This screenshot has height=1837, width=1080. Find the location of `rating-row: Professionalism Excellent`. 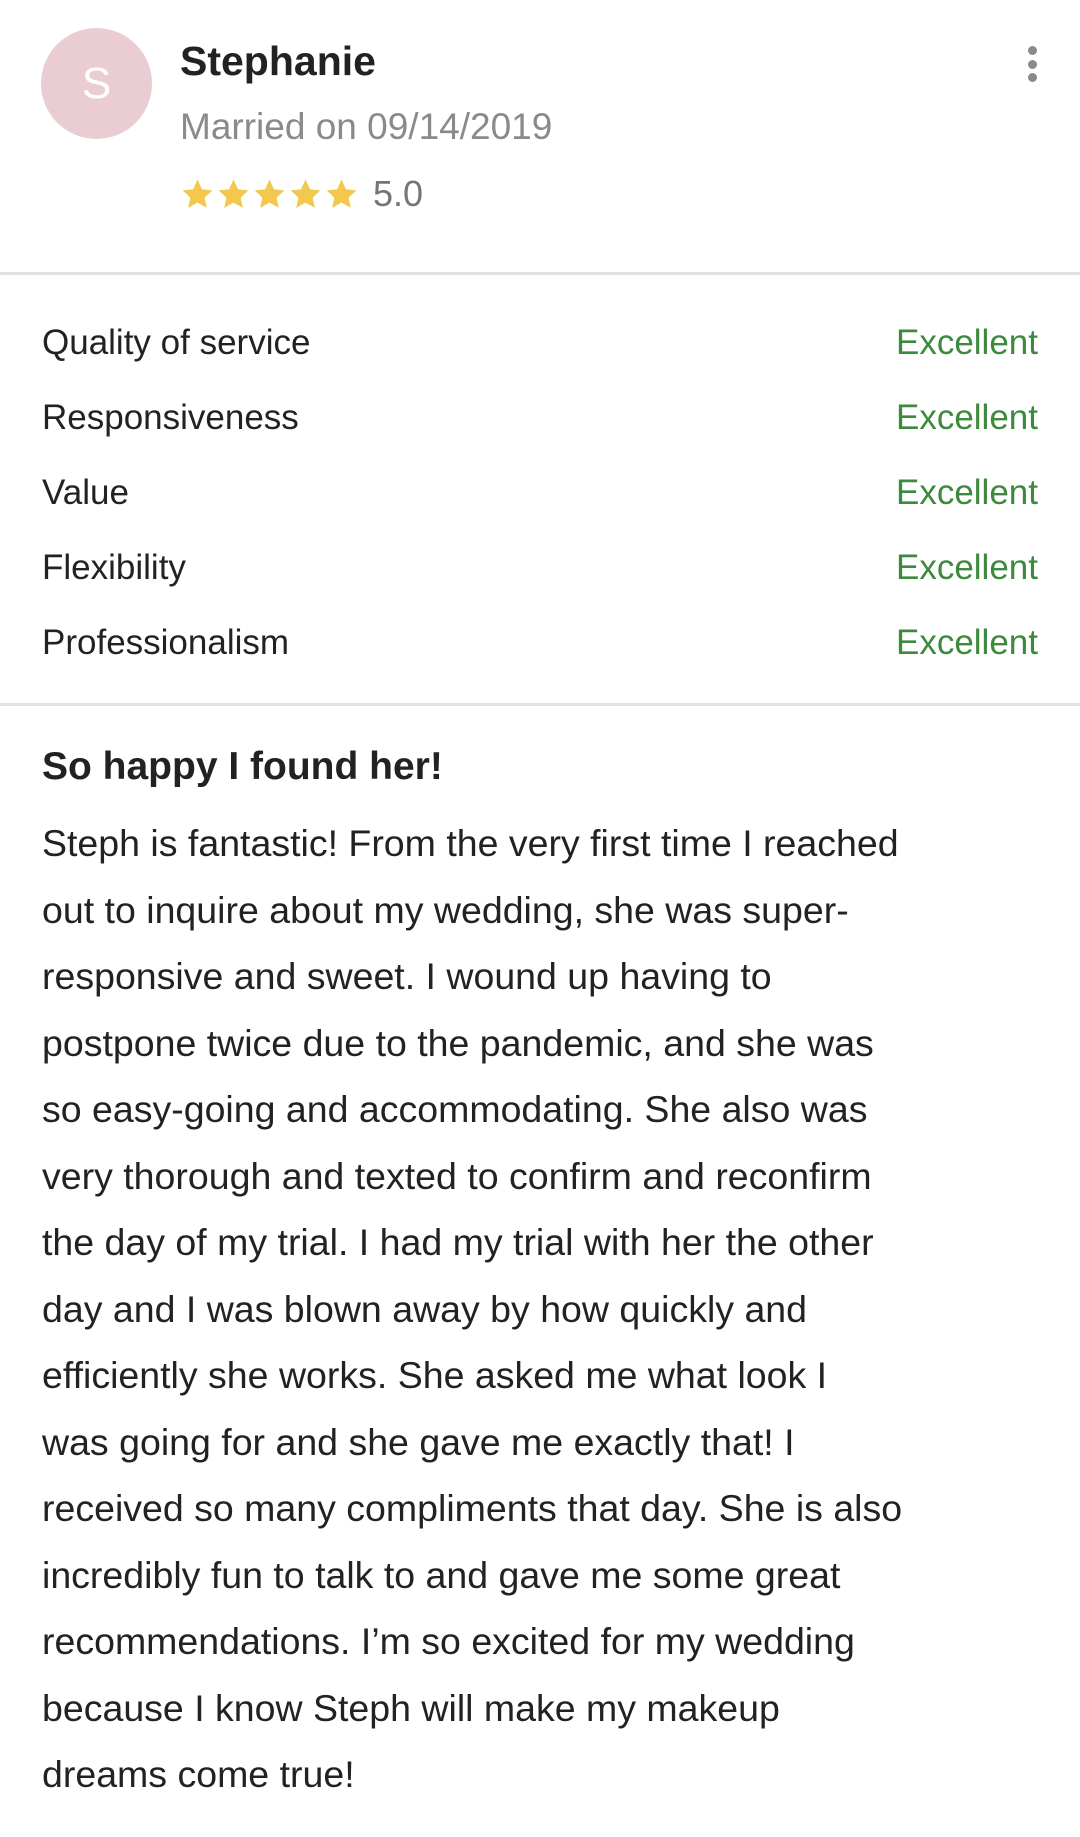

rating-row: Professionalism Excellent is located at coordinates (540, 642).